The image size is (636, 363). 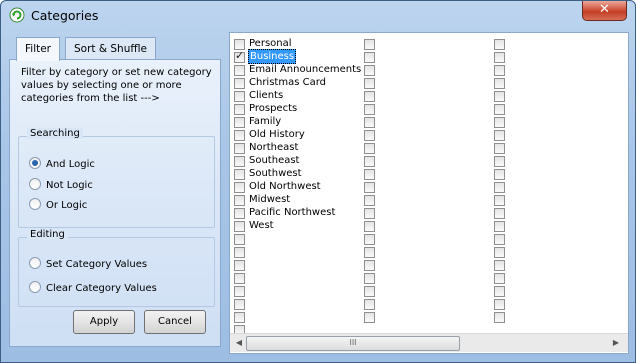 I want to click on and-logic-radio: And Logic, so click(x=62, y=164).